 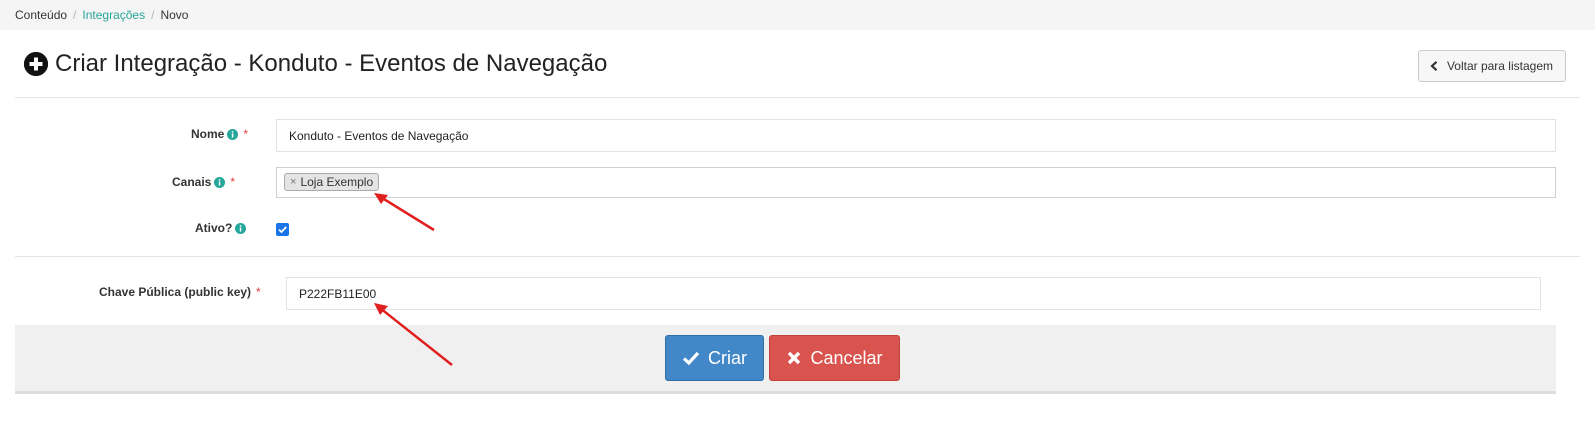 What do you see at coordinates (192, 182) in the screenshot?
I see `canais-label-text: Canais` at bounding box center [192, 182].